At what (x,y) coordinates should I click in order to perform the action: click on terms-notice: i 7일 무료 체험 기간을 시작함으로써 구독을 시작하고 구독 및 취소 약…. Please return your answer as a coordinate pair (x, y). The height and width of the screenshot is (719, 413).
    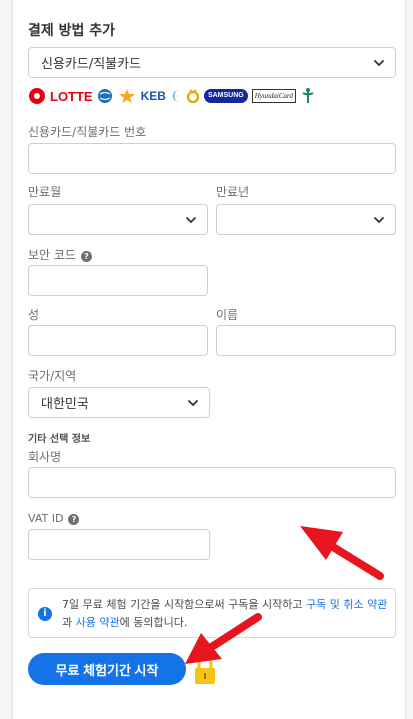
    Looking at the image, I should click on (212, 613).